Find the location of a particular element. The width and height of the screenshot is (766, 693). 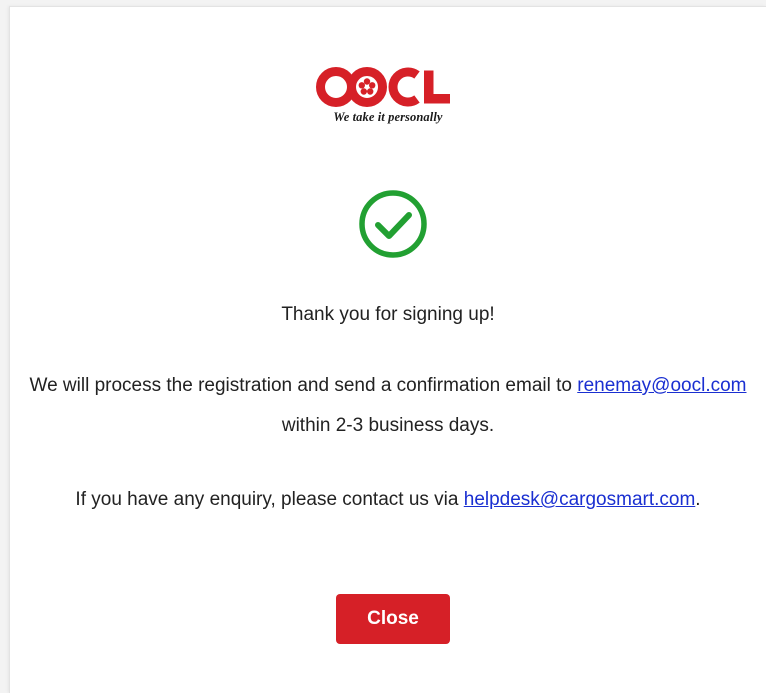

logo-tagline: We take it personally is located at coordinates (388, 117).